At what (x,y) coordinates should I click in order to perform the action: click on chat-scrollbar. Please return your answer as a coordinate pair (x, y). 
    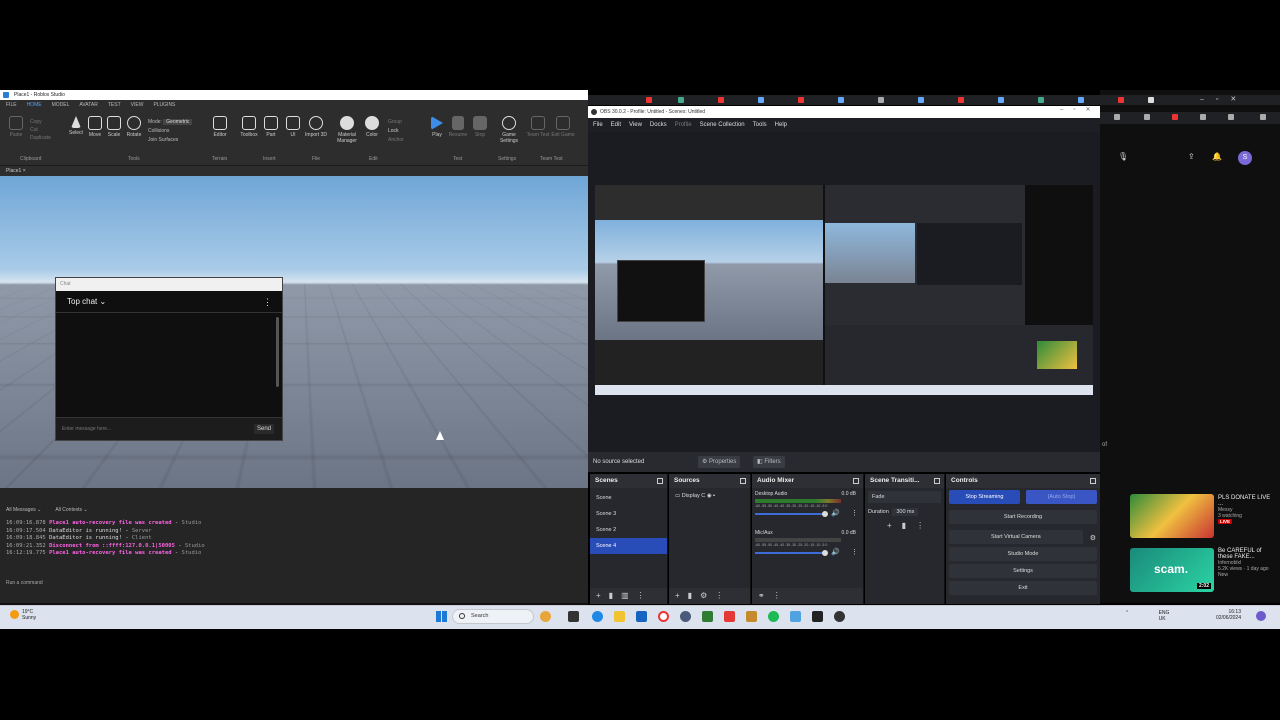
    Looking at the image, I should click on (277, 352).